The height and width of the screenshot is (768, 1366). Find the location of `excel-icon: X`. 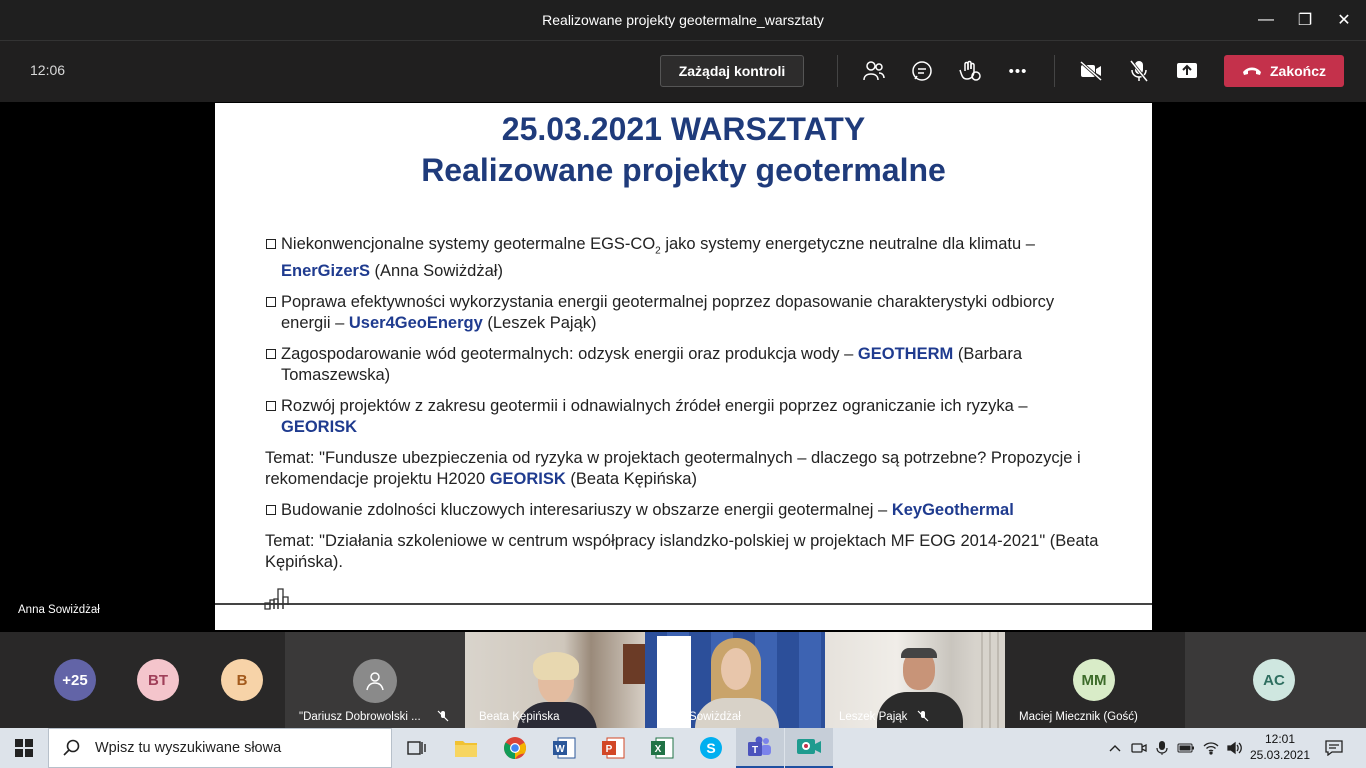

excel-icon: X is located at coordinates (662, 748).